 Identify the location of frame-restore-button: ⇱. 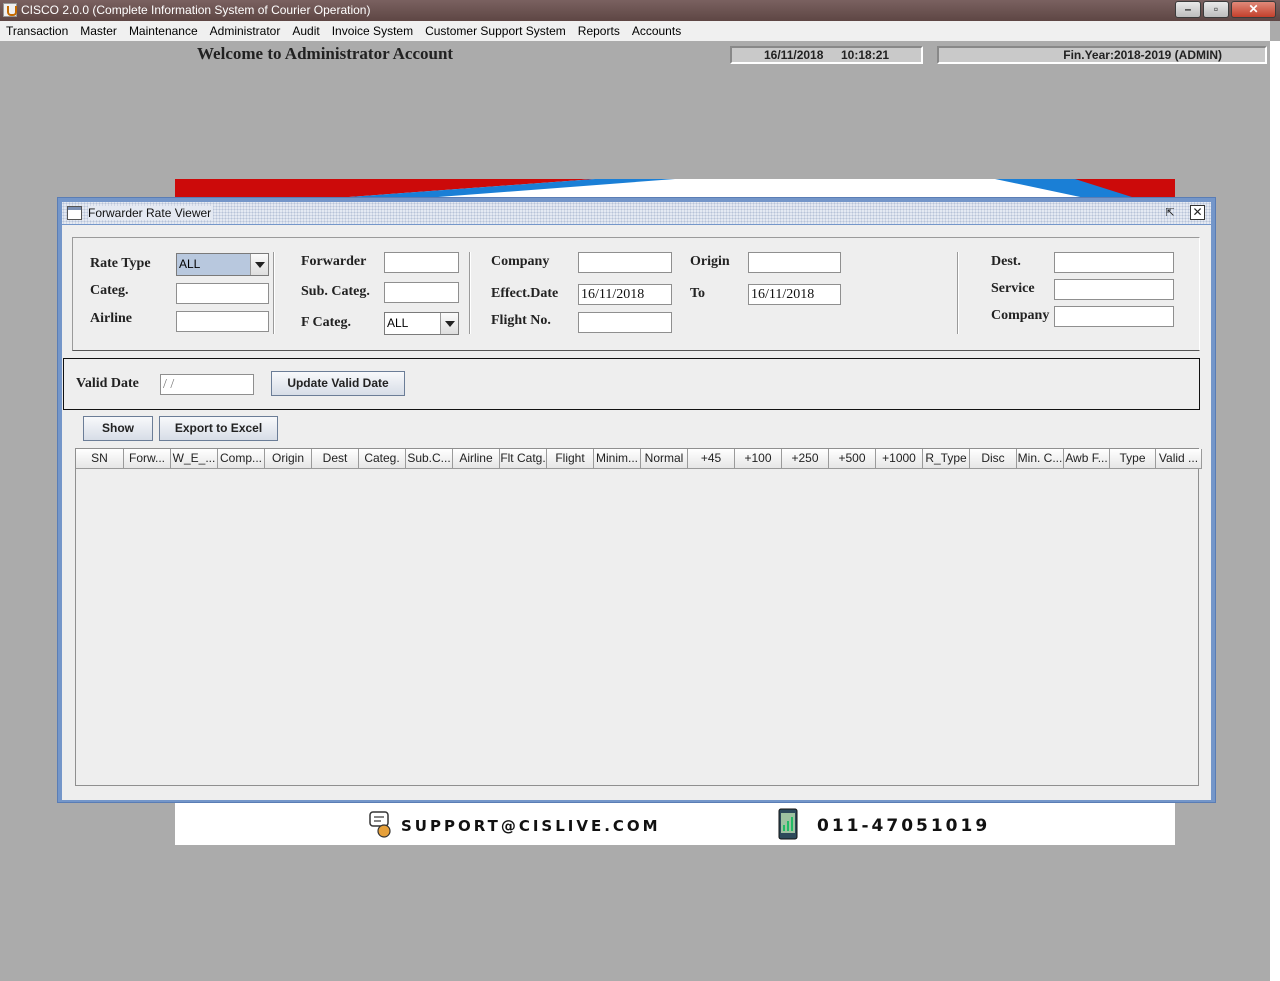
(1170, 213).